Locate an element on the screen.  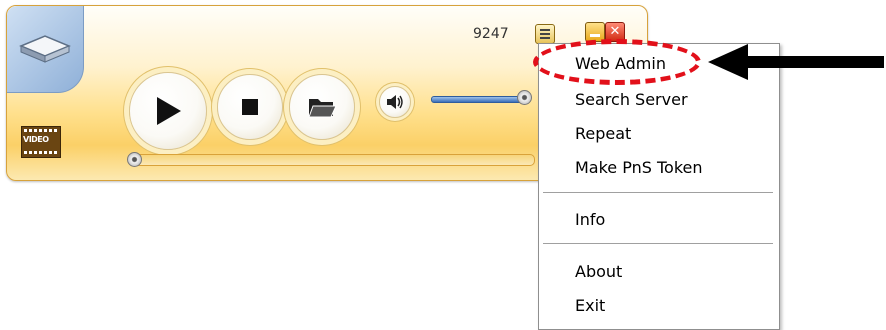
volume-slider-track is located at coordinates (480, 99).